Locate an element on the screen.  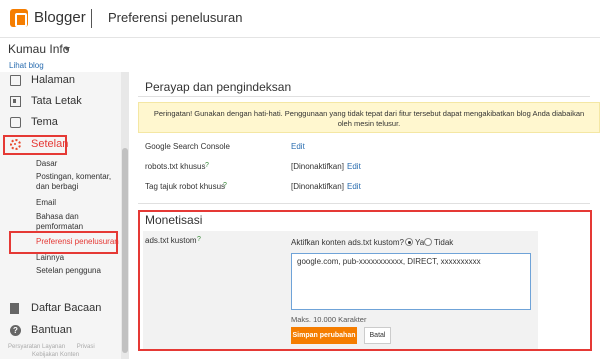
edit-robot-header-tags-link: Edit is located at coordinates (354, 186).